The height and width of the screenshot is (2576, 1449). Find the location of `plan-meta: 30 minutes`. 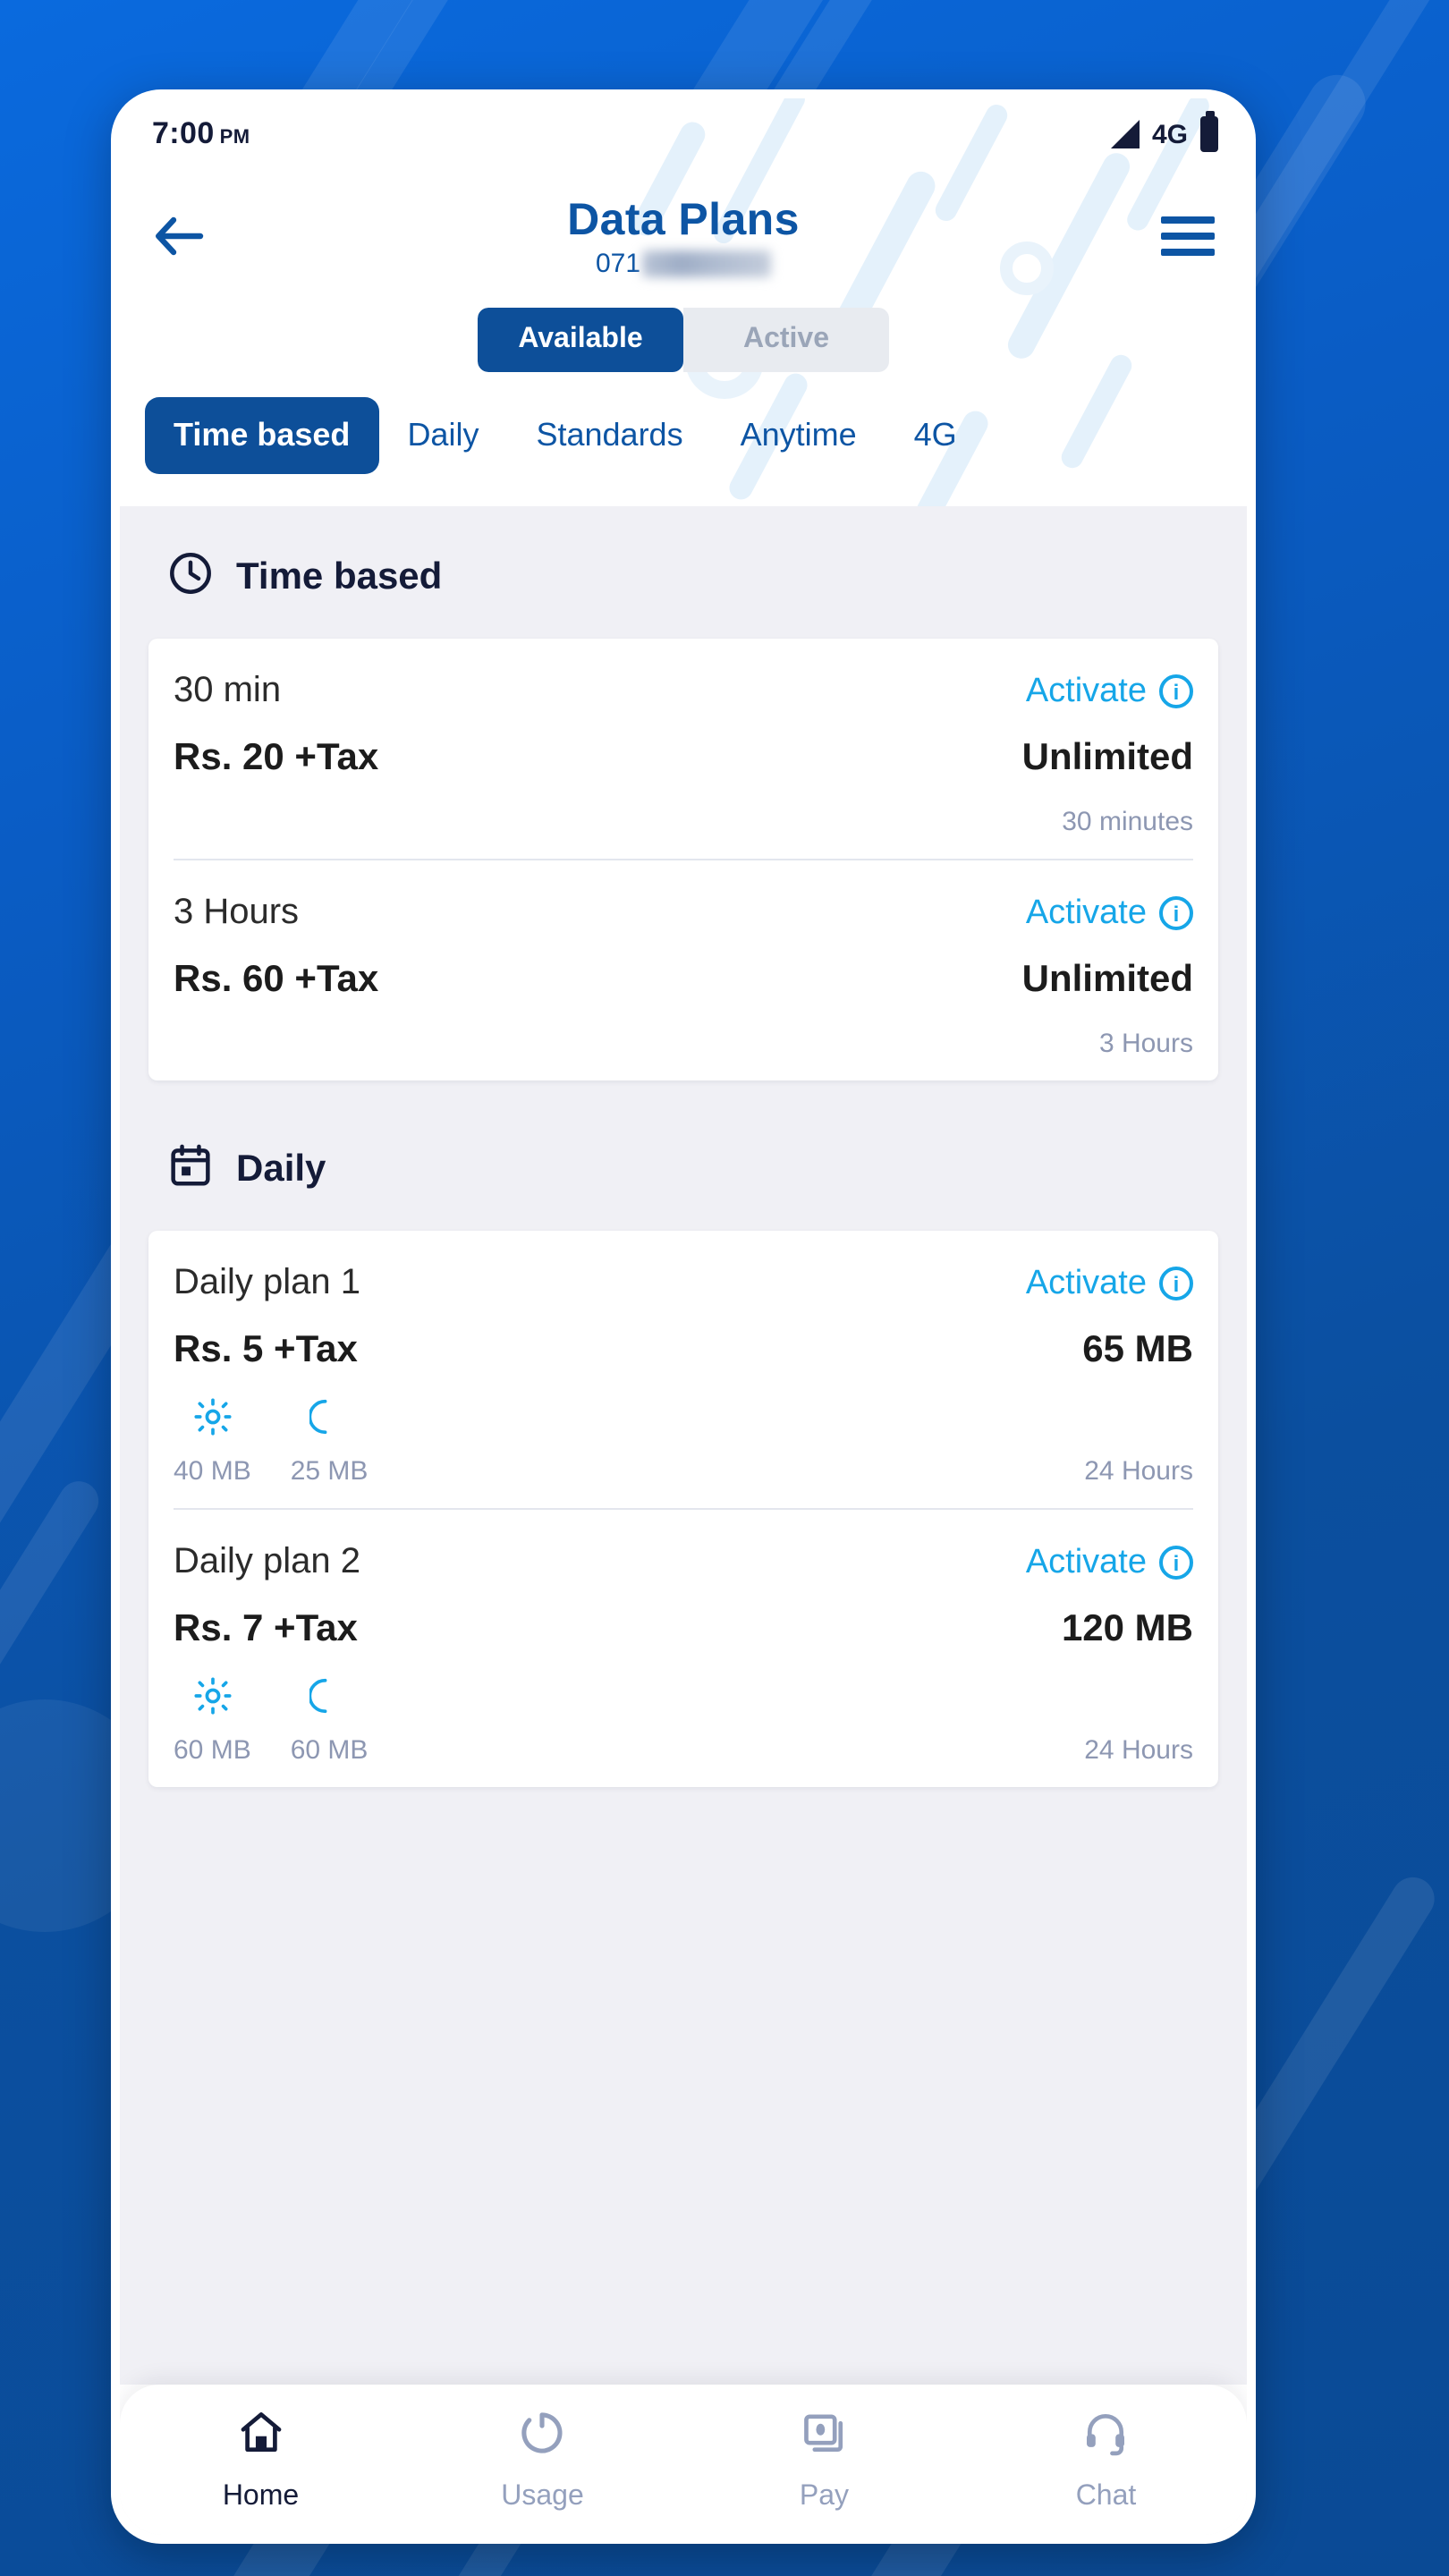

plan-meta: 30 minutes is located at coordinates (683, 821).